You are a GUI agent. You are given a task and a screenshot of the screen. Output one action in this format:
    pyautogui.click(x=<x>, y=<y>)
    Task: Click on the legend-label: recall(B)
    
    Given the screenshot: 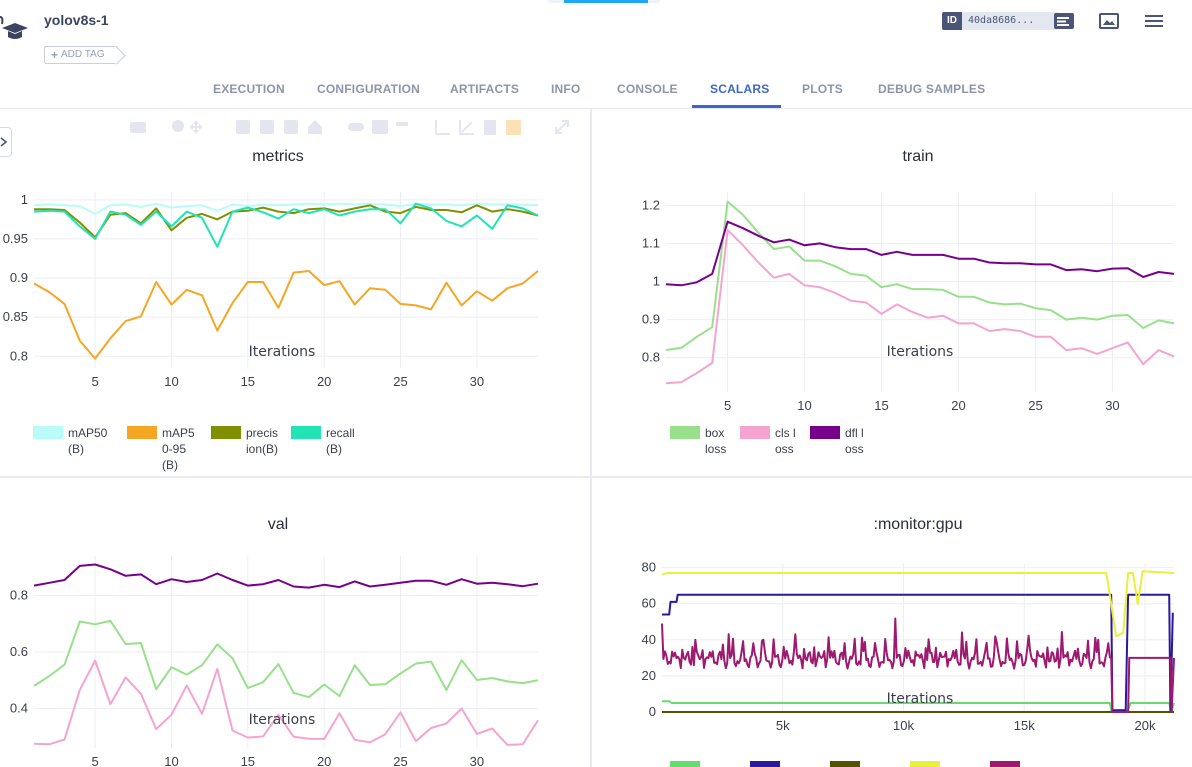 What is the action you would take?
    pyautogui.click(x=340, y=441)
    